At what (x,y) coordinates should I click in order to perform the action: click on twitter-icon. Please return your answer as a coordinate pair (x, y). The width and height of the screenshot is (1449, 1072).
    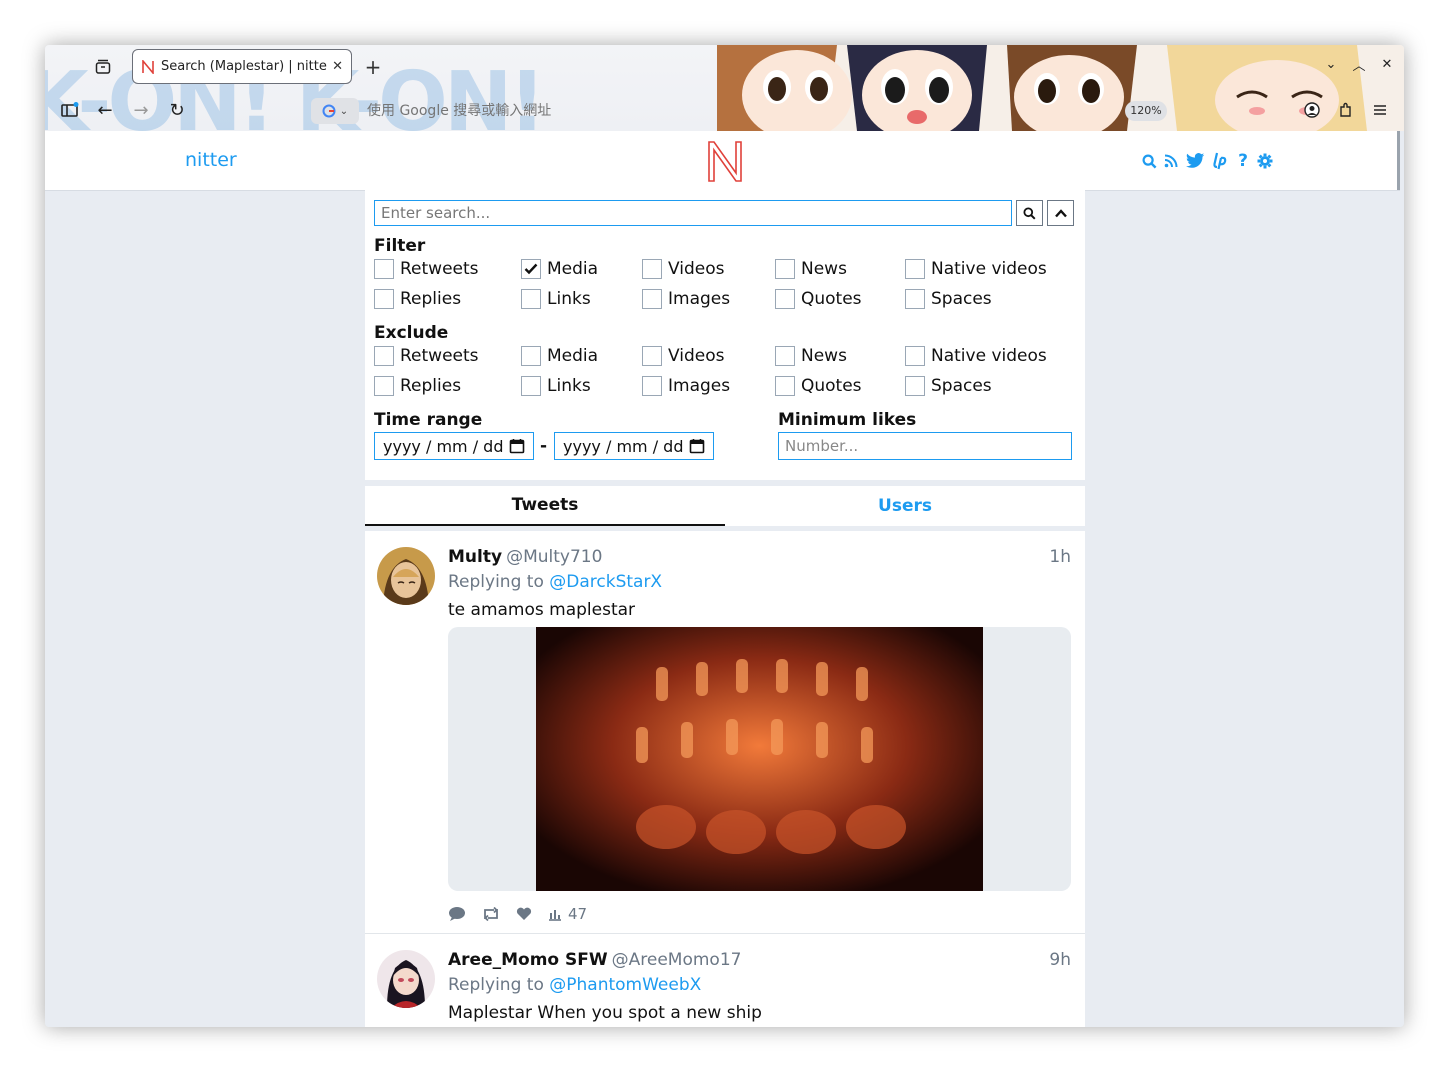
    Looking at the image, I should click on (1195, 161).